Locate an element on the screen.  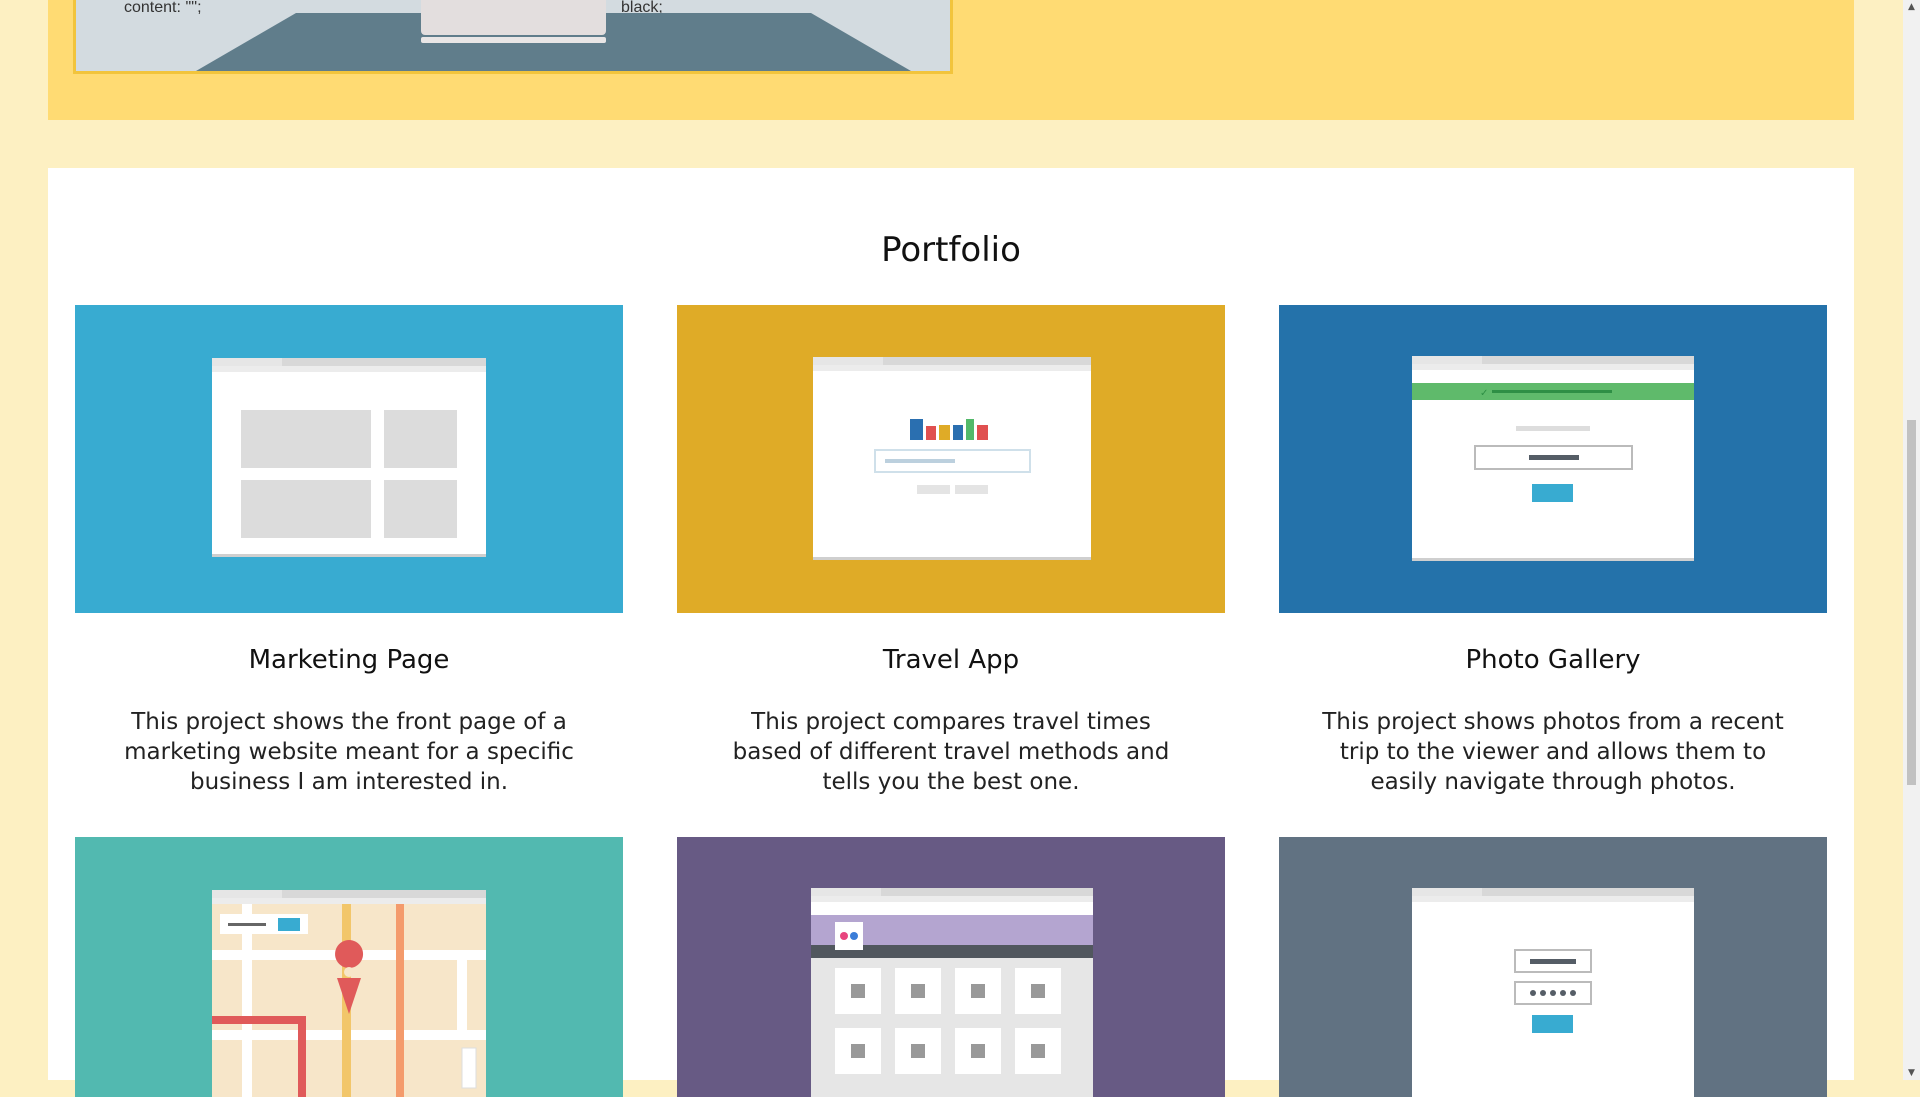
travel-app-thumbnail is located at coordinates (951, 459).